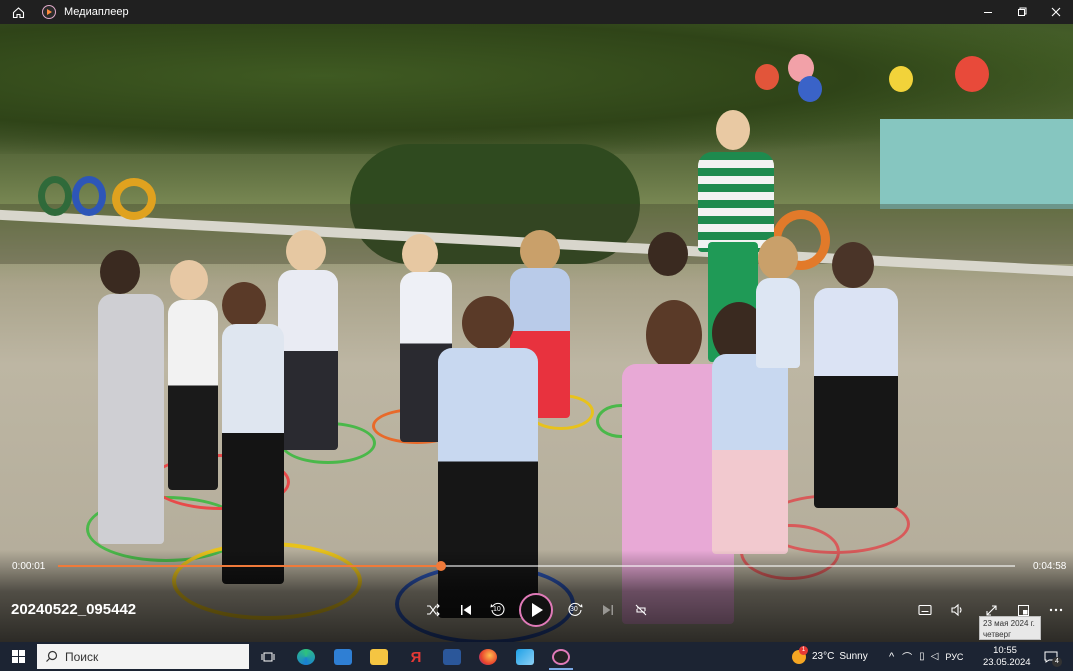  I want to click on word-icon, so click(452, 657).